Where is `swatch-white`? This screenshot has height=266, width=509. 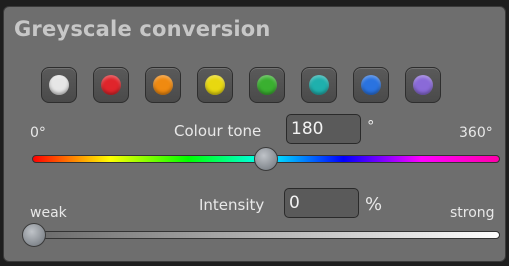
swatch-white is located at coordinates (59, 85).